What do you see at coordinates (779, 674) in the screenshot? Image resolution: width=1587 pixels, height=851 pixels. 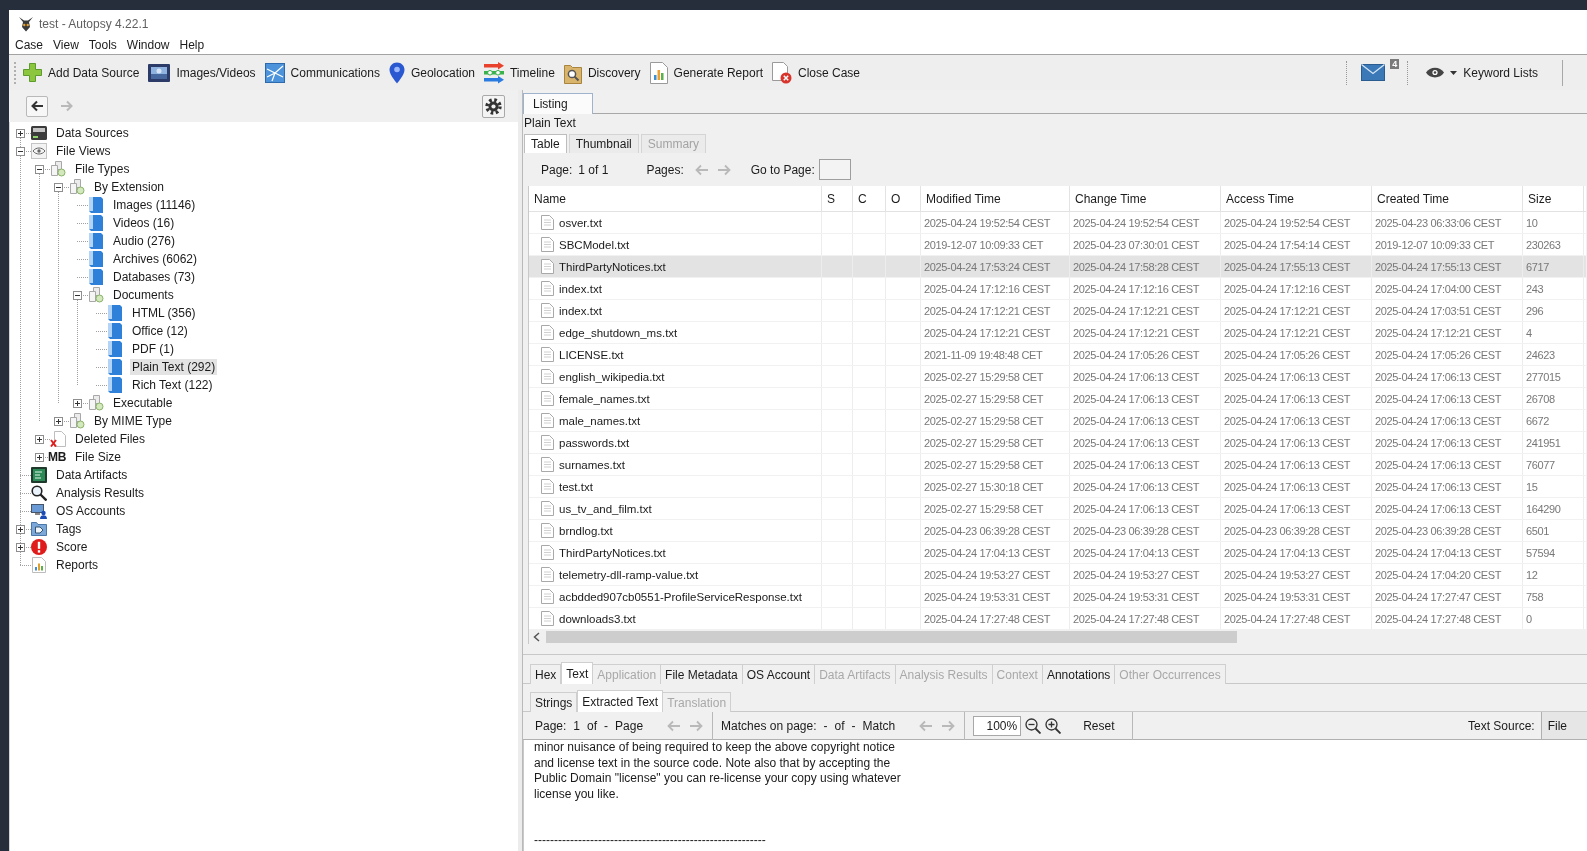 I see `tab: OS Account` at bounding box center [779, 674].